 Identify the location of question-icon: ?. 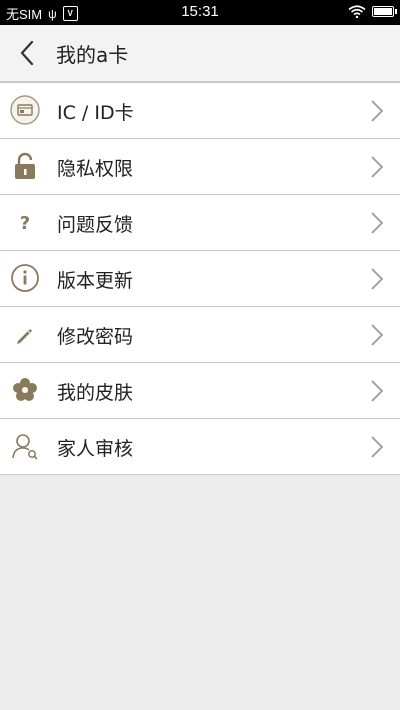
(25, 223).